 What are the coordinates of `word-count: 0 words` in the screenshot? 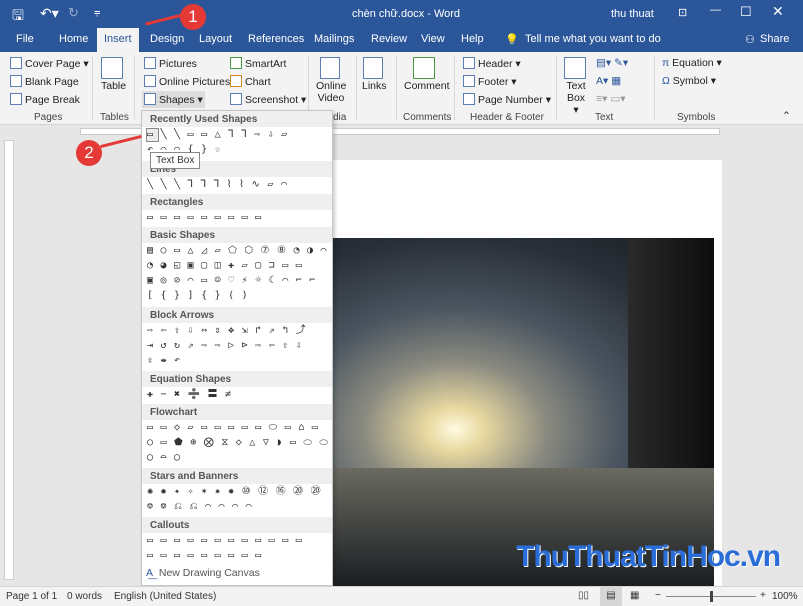 It's located at (84, 596).